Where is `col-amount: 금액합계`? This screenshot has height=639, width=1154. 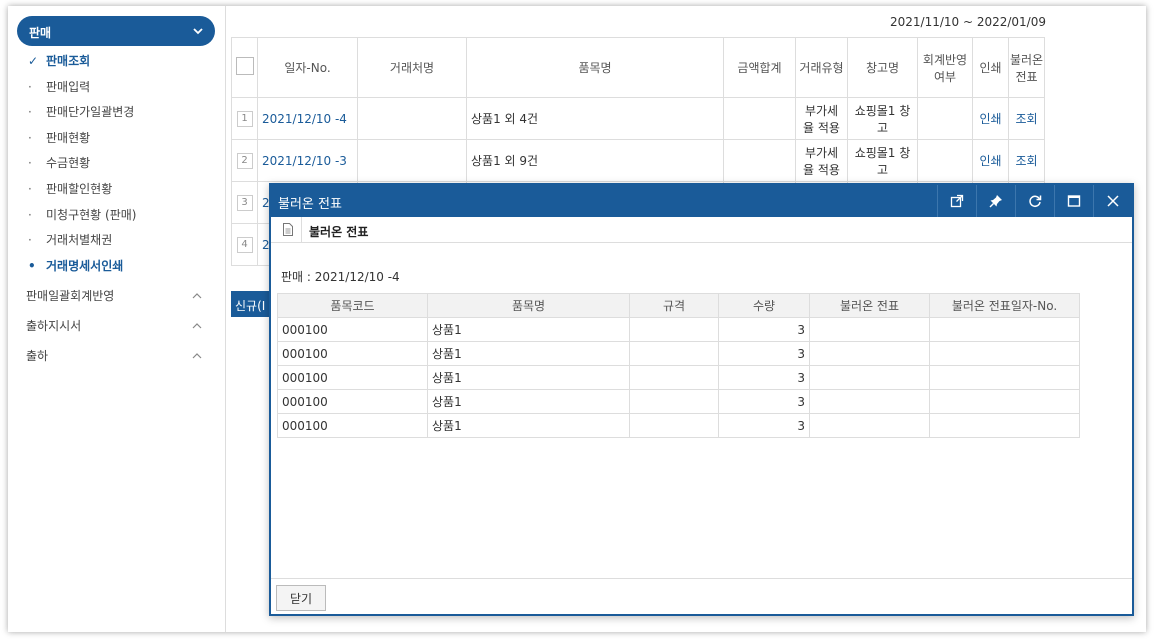 col-amount: 금액합계 is located at coordinates (759, 67).